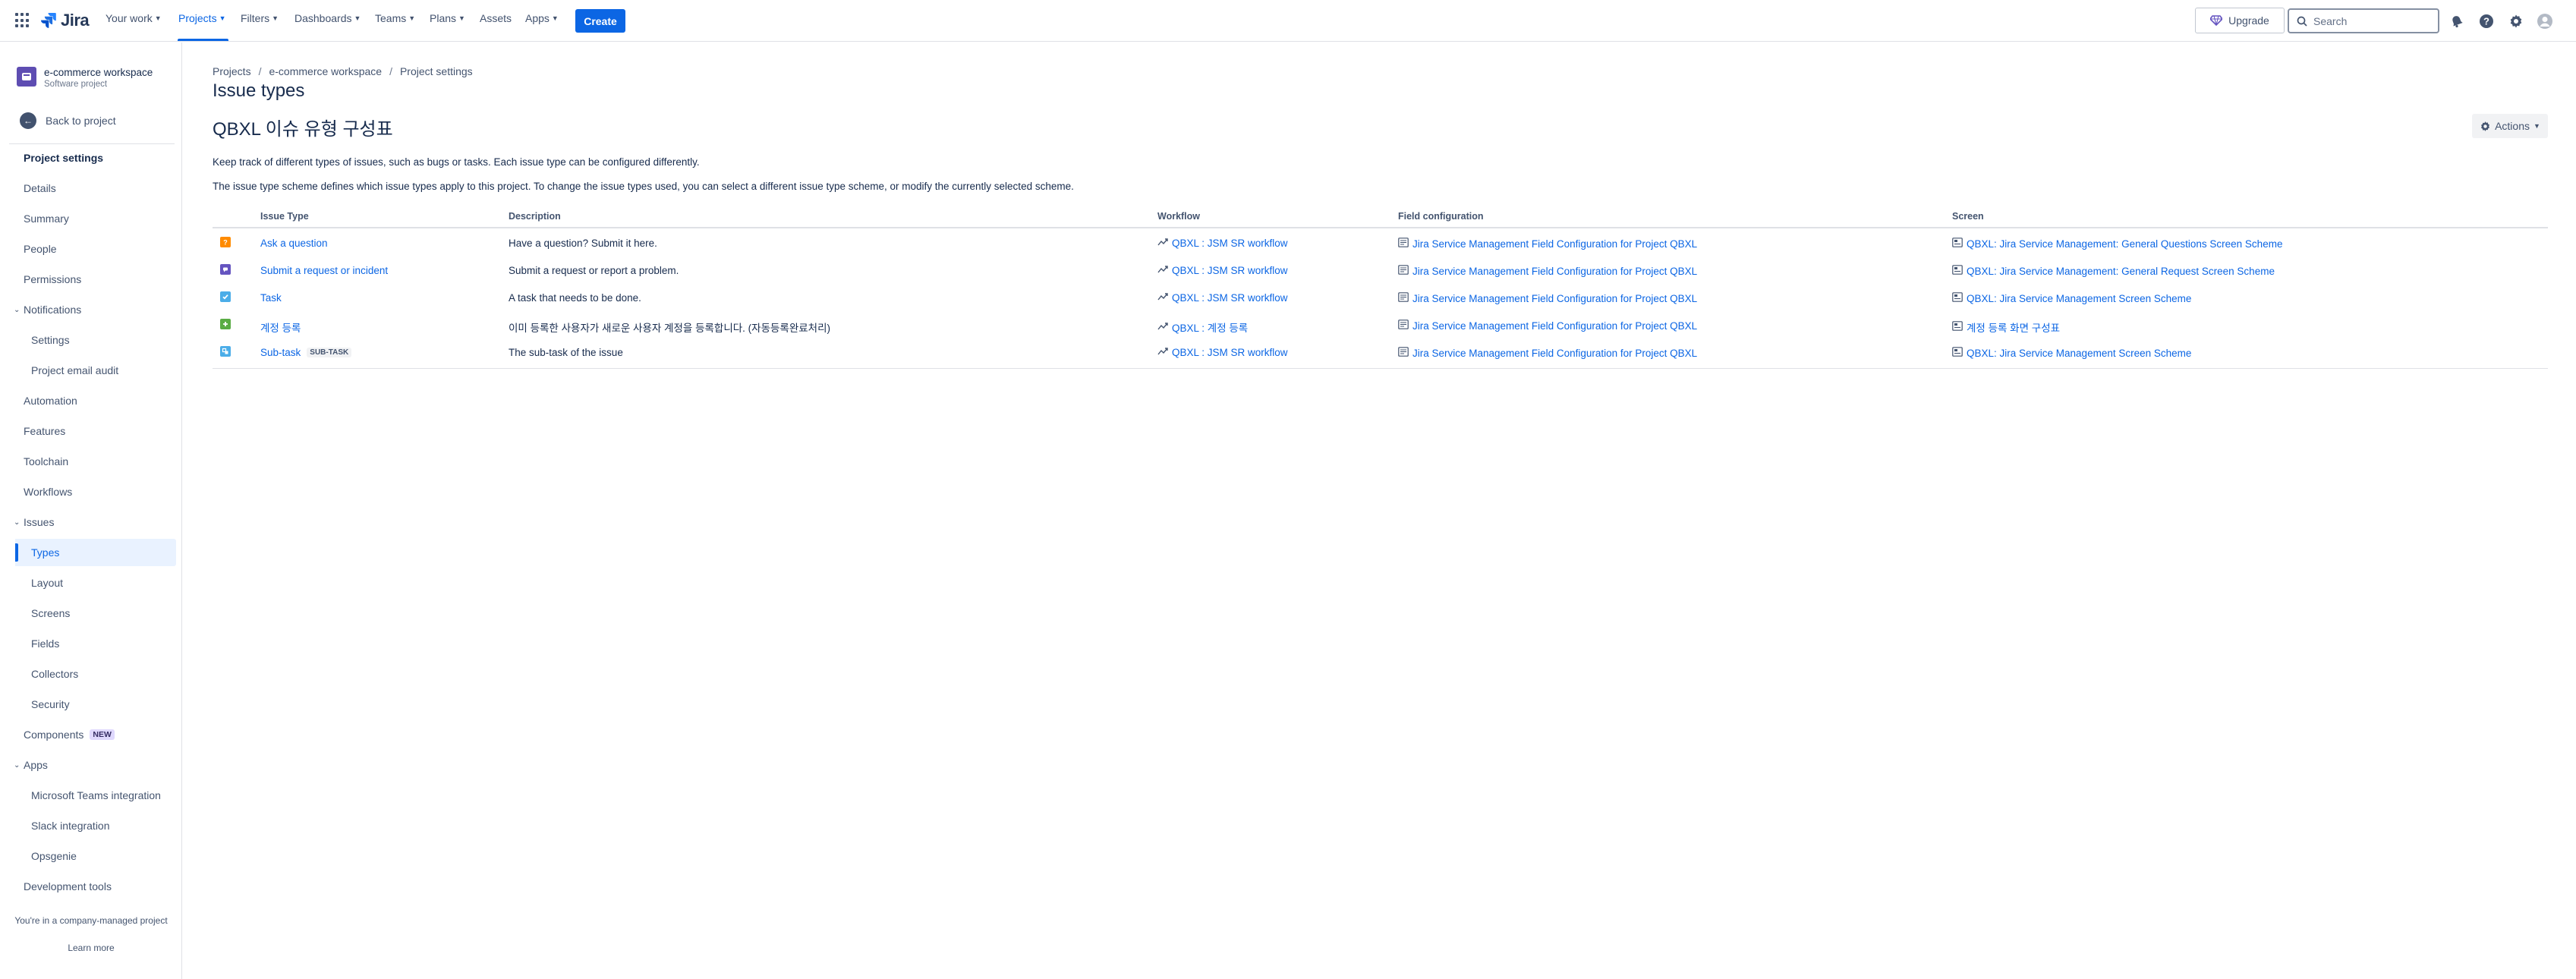  Describe the element at coordinates (94, 765) in the screenshot. I see `sidebar-group-apps: ⌄ Apps` at that location.